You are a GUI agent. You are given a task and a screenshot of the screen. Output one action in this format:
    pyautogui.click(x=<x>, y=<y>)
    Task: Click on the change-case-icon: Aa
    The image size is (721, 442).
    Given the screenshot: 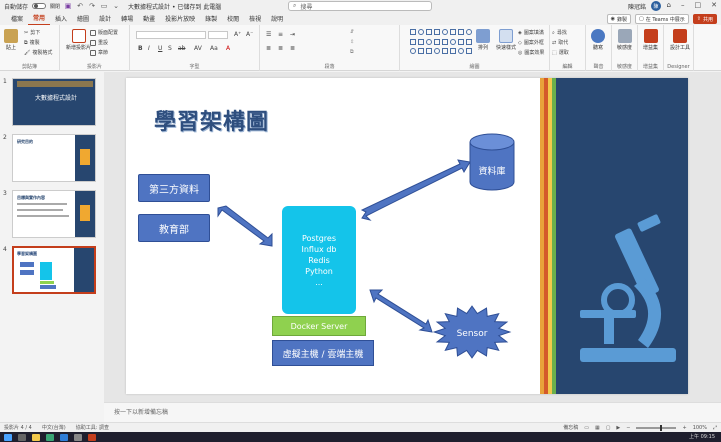 What is the action you would take?
    pyautogui.click(x=214, y=48)
    